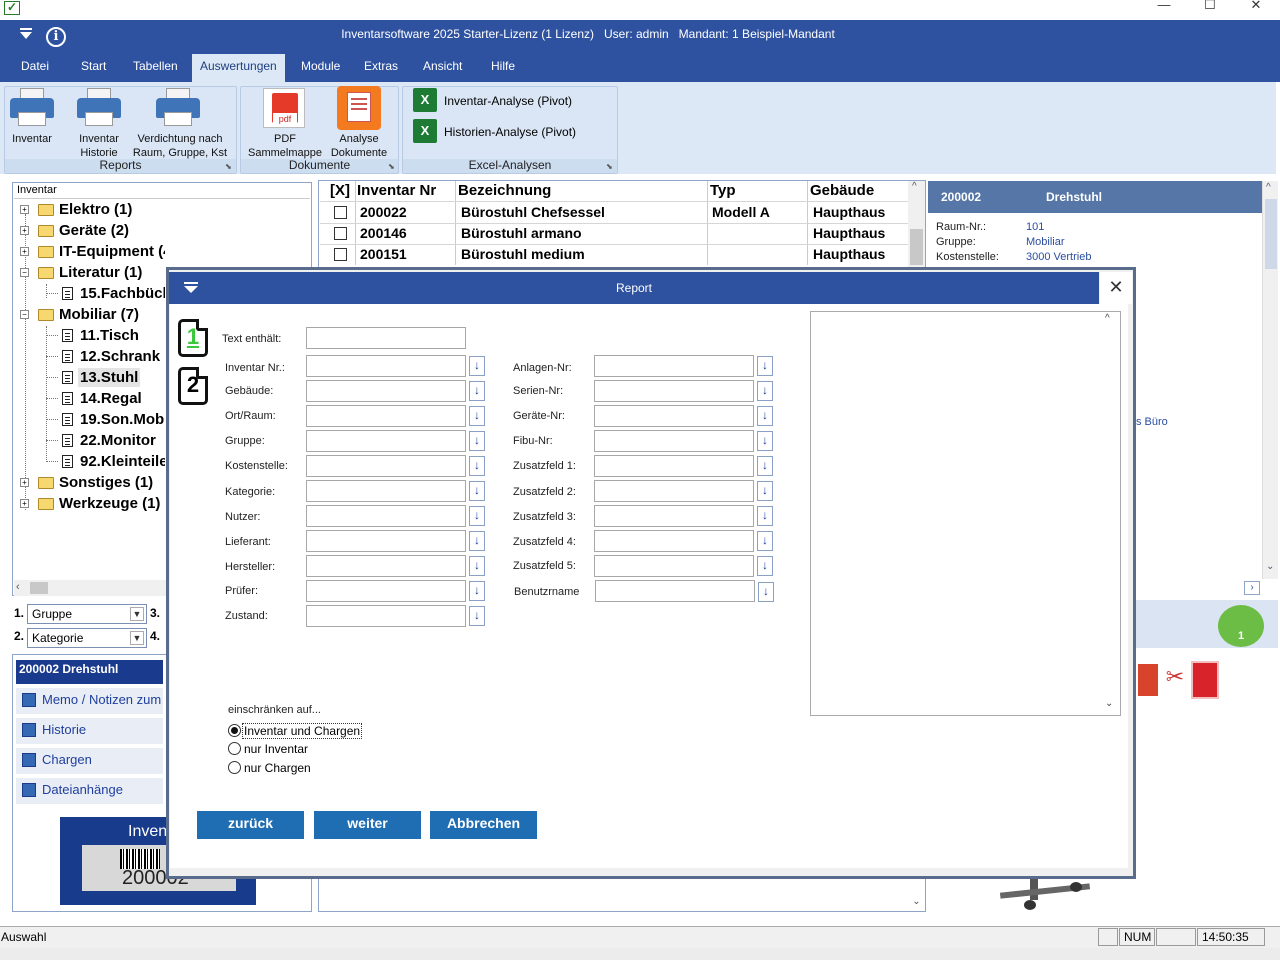  What do you see at coordinates (674, 466) in the screenshot?
I see `zusatzfeld-1-input` at bounding box center [674, 466].